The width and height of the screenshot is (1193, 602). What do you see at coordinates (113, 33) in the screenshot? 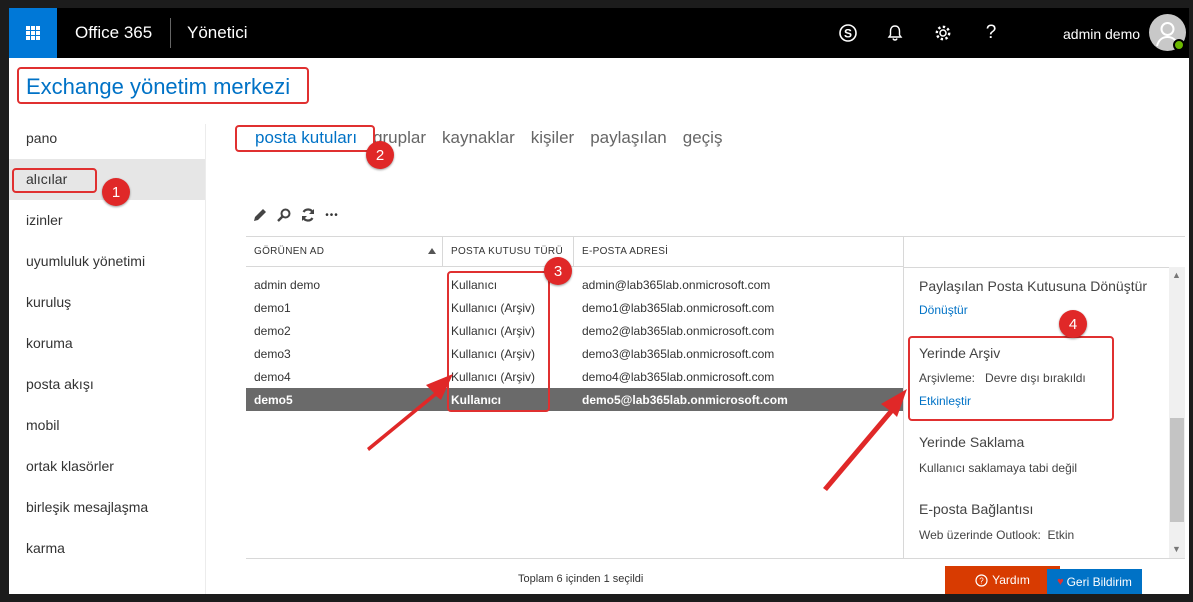
I see `brand-label: Office 365` at bounding box center [113, 33].